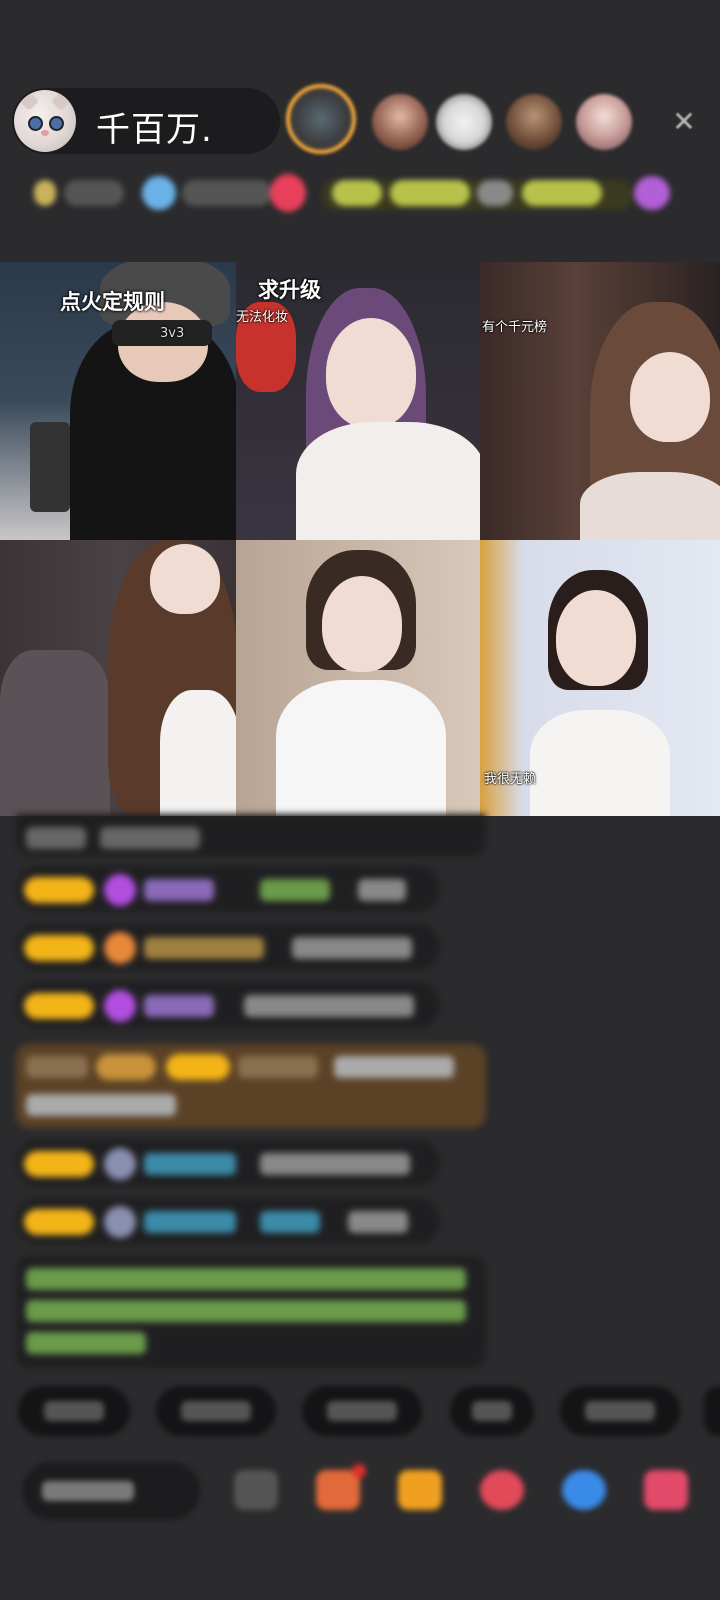 This screenshot has height=1600, width=720. What do you see at coordinates (112, 302) in the screenshot?
I see `tile-overlay-text: 点火定规则` at bounding box center [112, 302].